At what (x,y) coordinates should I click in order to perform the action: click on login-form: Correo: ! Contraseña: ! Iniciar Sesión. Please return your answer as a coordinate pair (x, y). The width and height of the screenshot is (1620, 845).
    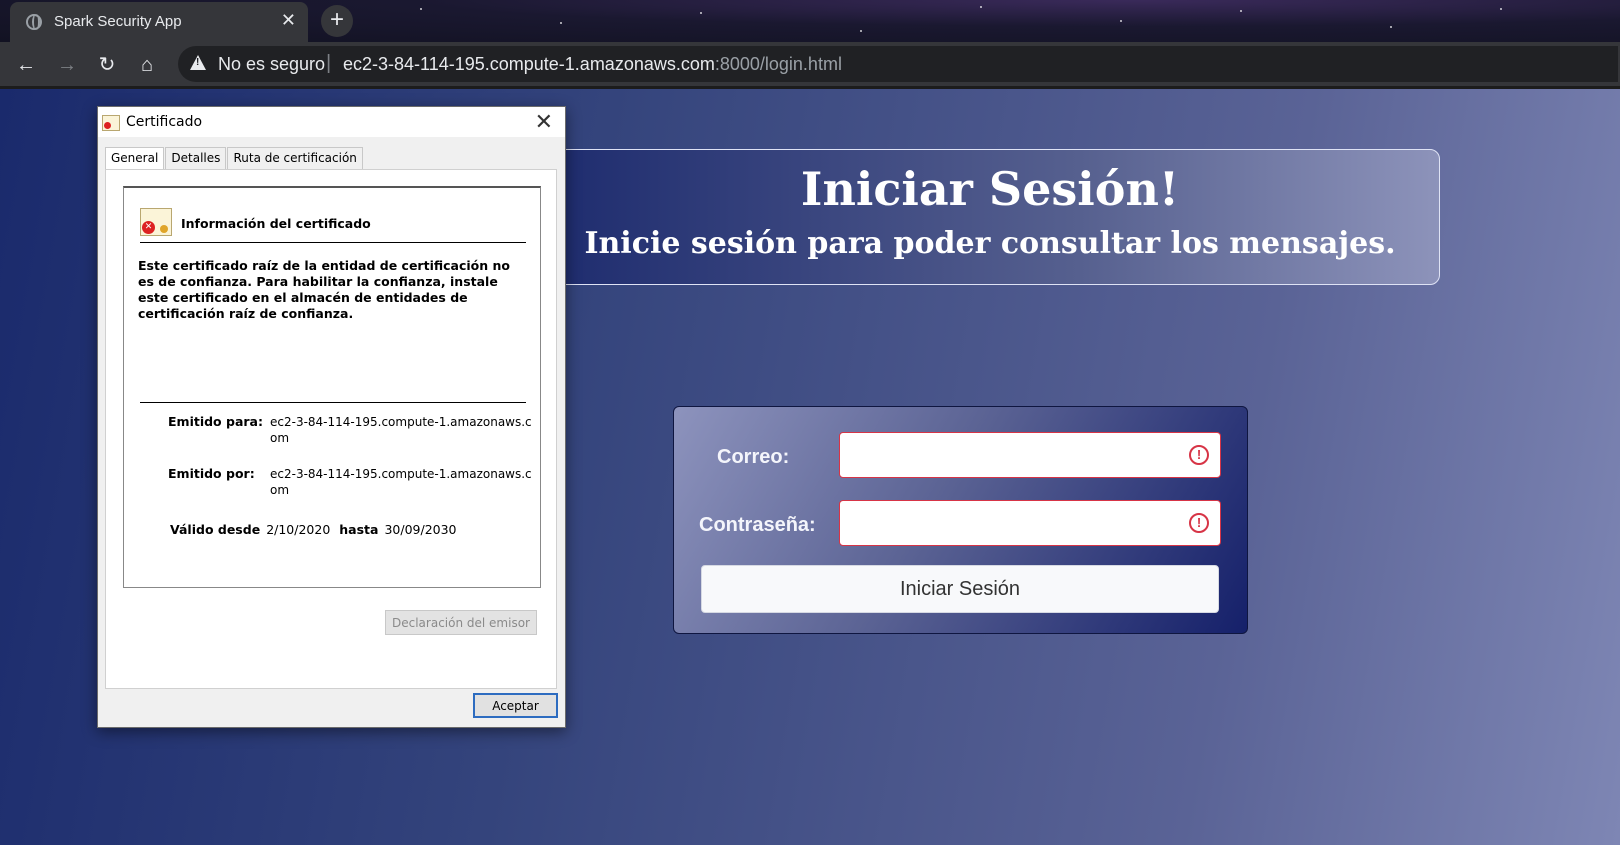
    Looking at the image, I should click on (960, 520).